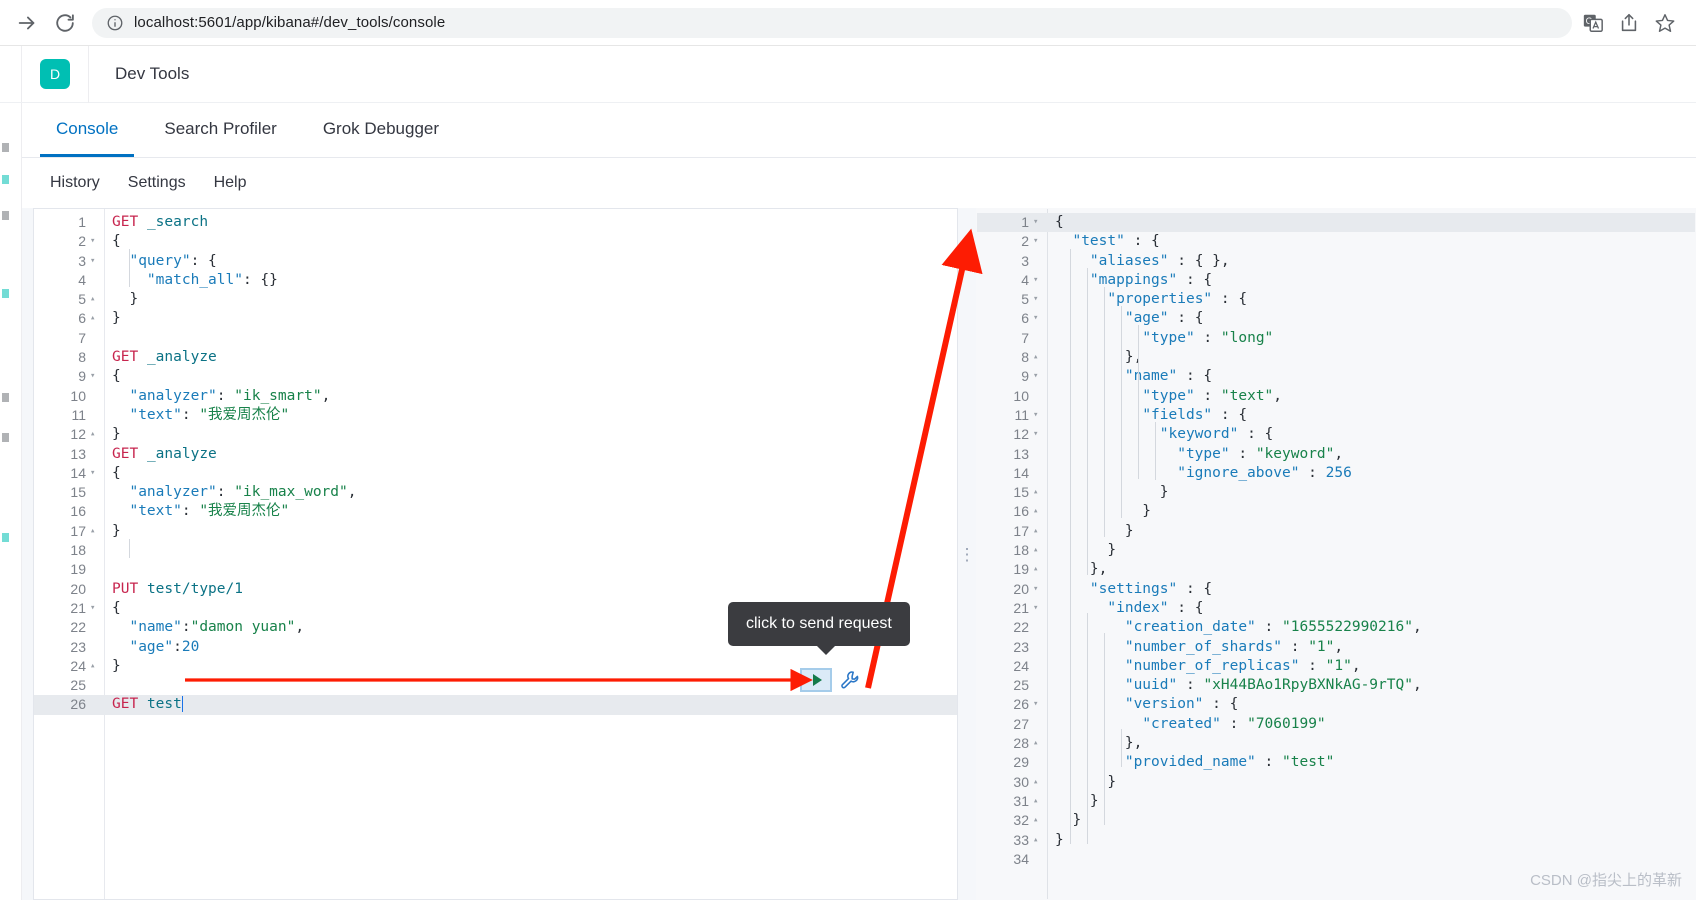 This screenshot has height=900, width=1696. What do you see at coordinates (1336, 357) in the screenshot?
I see `code-line: 8 ▴ },` at bounding box center [1336, 357].